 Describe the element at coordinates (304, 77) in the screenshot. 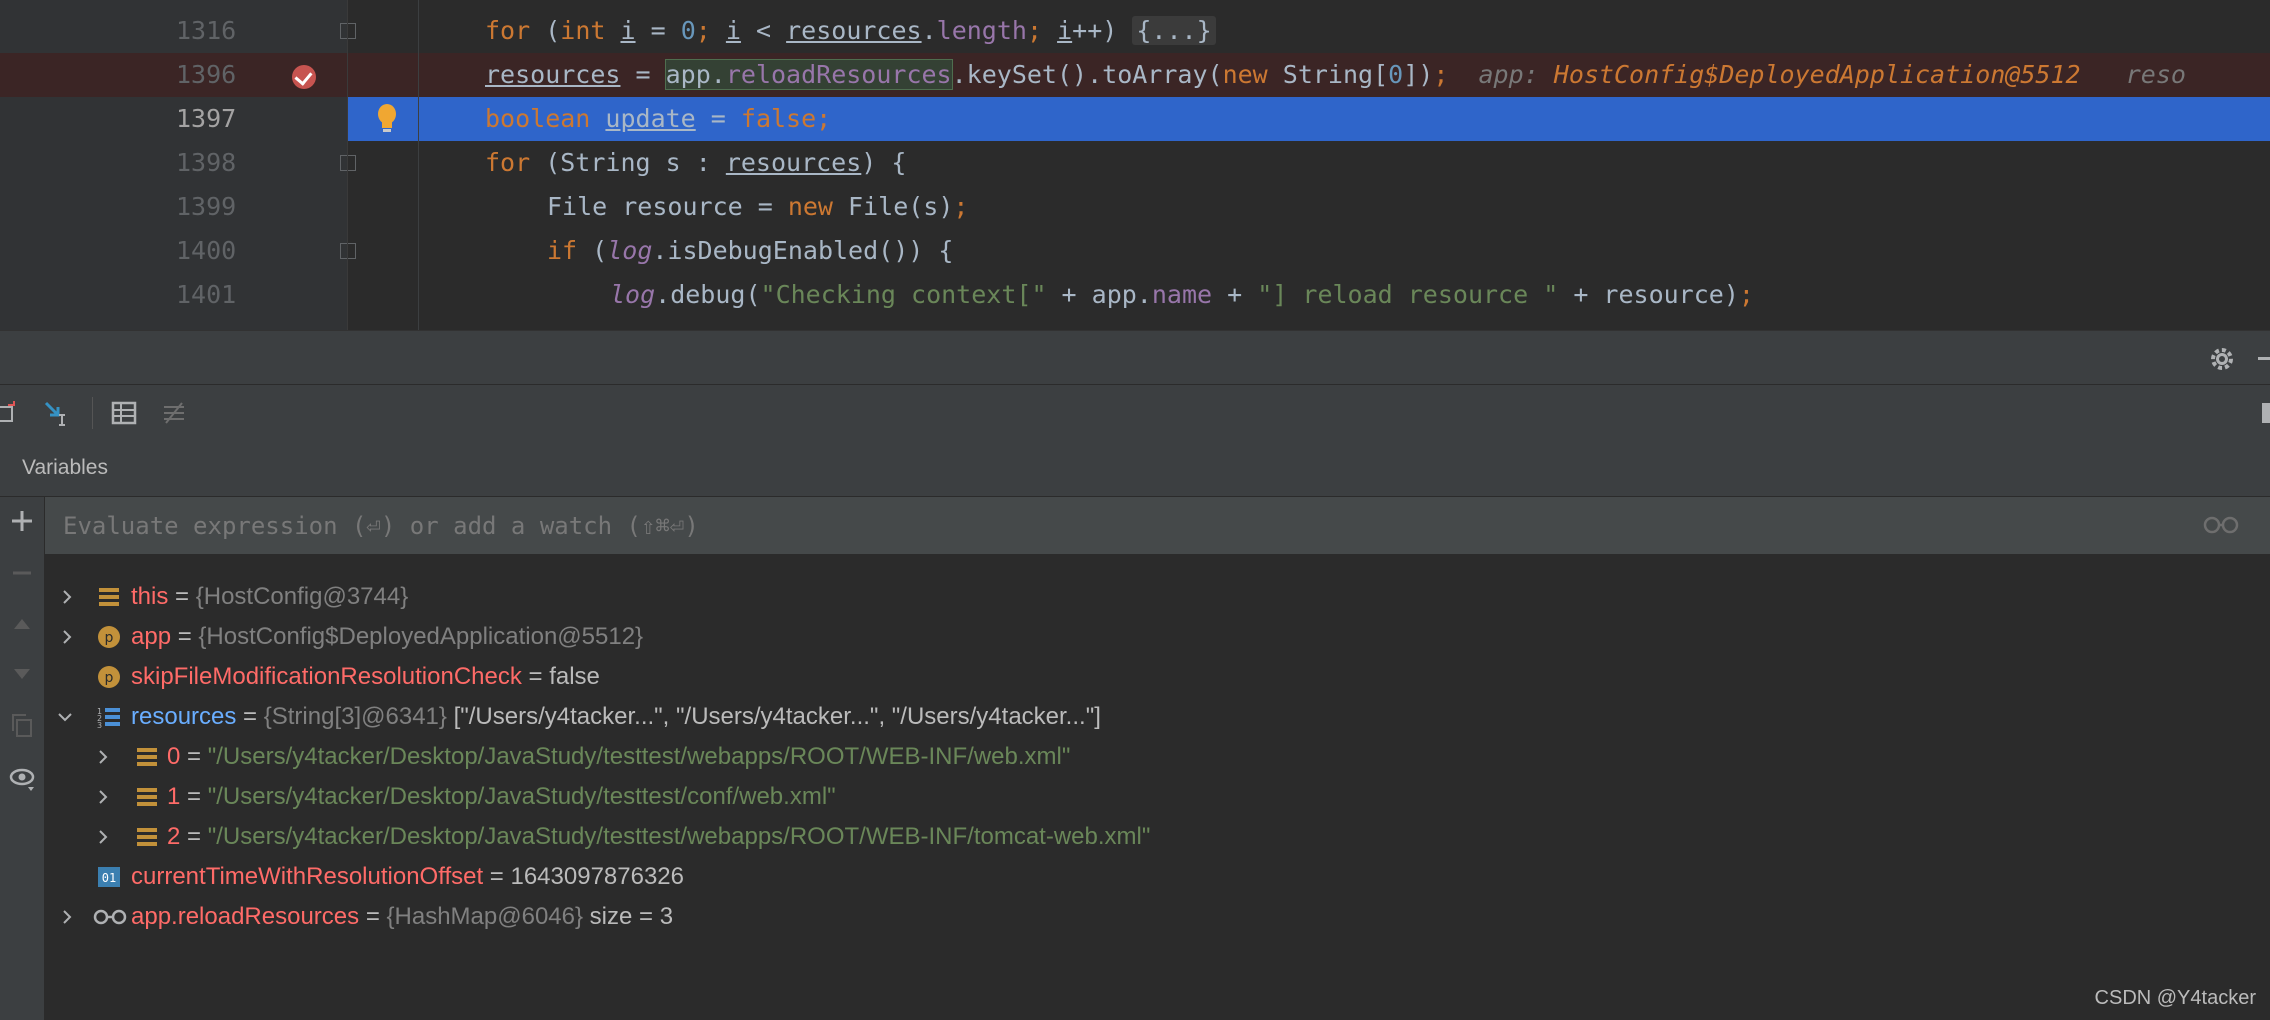

I see `breakpoint-icon` at that location.